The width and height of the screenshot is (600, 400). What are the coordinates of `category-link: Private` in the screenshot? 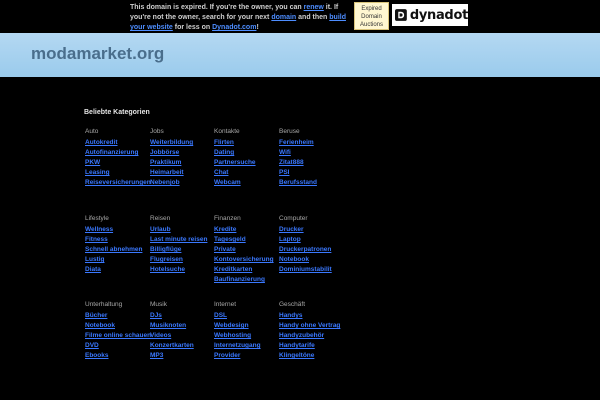 It's located at (246, 250).